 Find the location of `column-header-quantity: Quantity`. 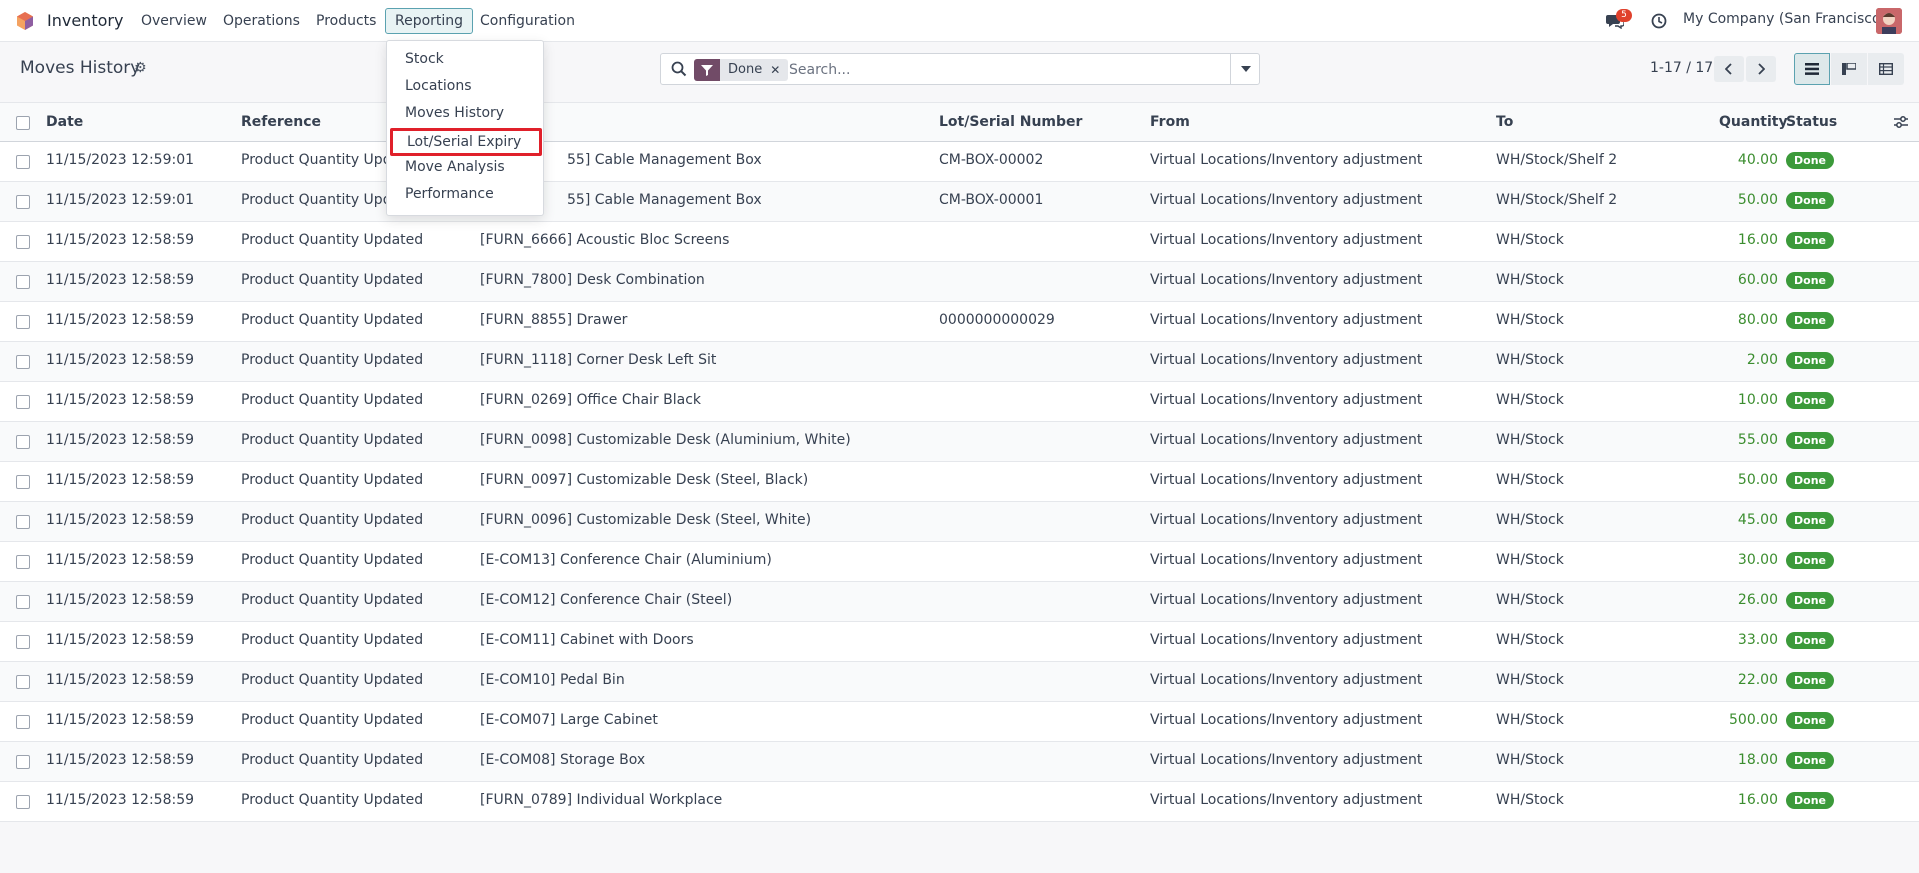

column-header-quantity: Quantity is located at coordinates (1753, 122).